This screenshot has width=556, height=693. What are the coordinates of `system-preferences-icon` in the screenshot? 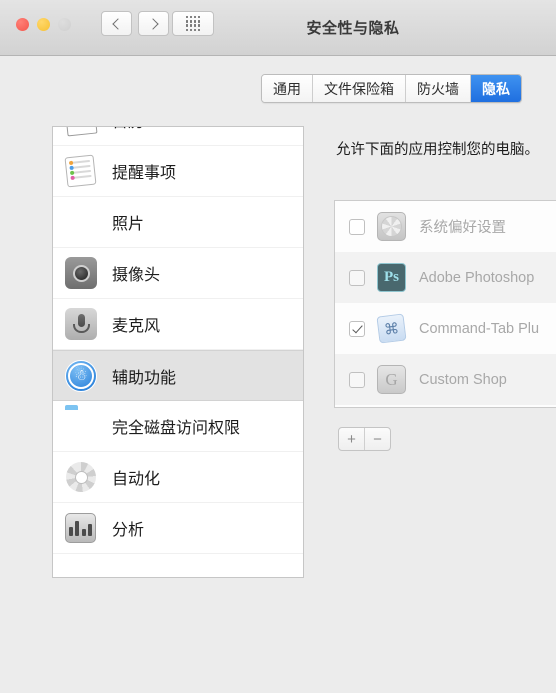 It's located at (391, 226).